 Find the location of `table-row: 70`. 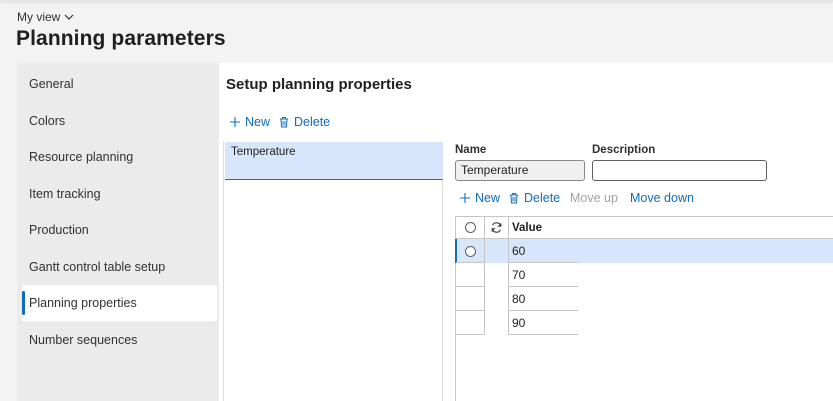

table-row: 70 is located at coordinates (644, 275).